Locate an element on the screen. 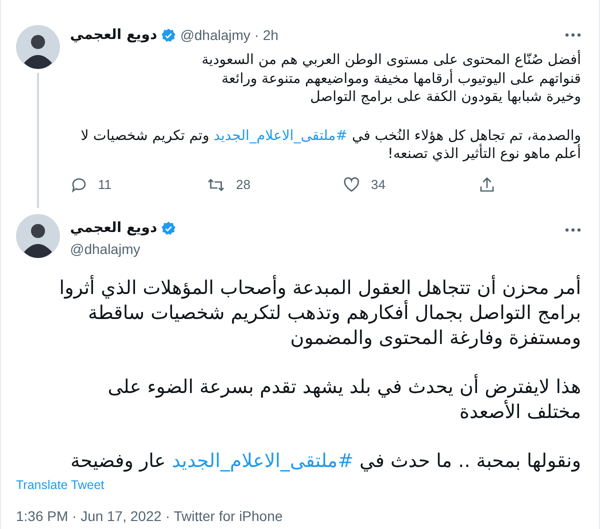  tweet-text: أمر محزن أن تتجاهل العقول المبدعة وأصحاب المؤهلات الذي أثروا is located at coordinates (319, 288).